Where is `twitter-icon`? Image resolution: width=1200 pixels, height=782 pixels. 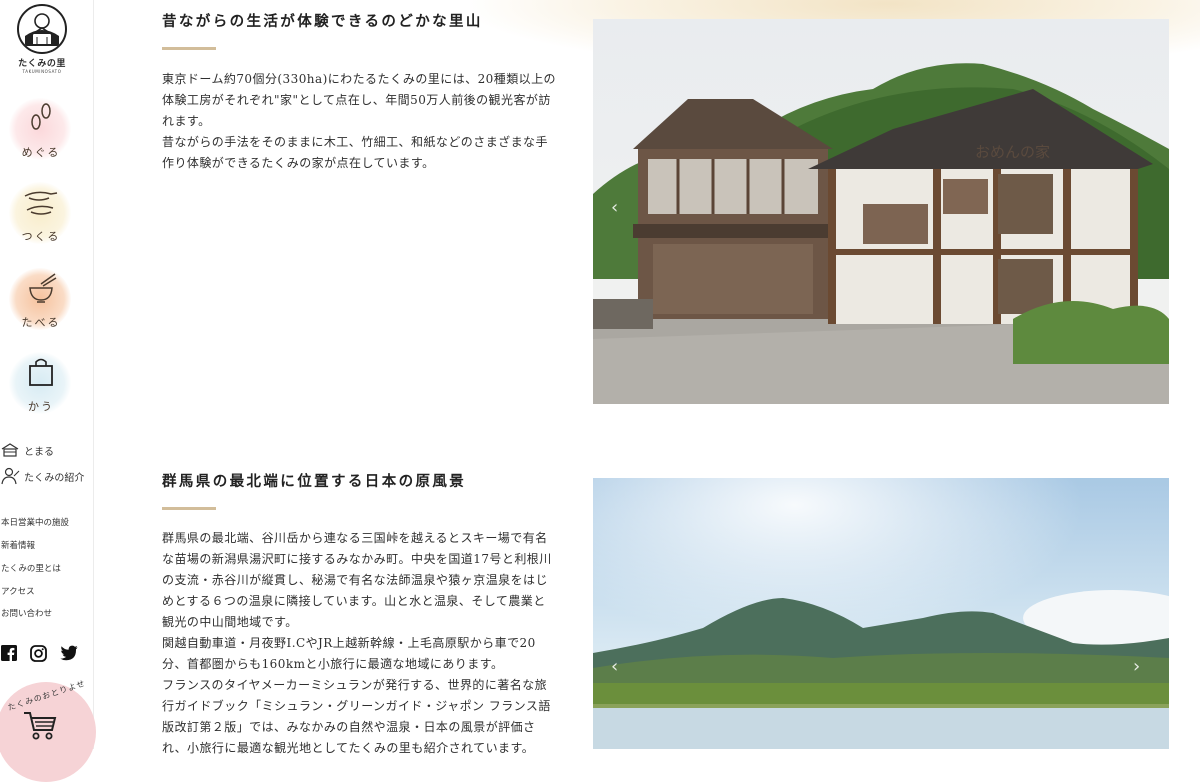
twitter-icon is located at coordinates (69, 655).